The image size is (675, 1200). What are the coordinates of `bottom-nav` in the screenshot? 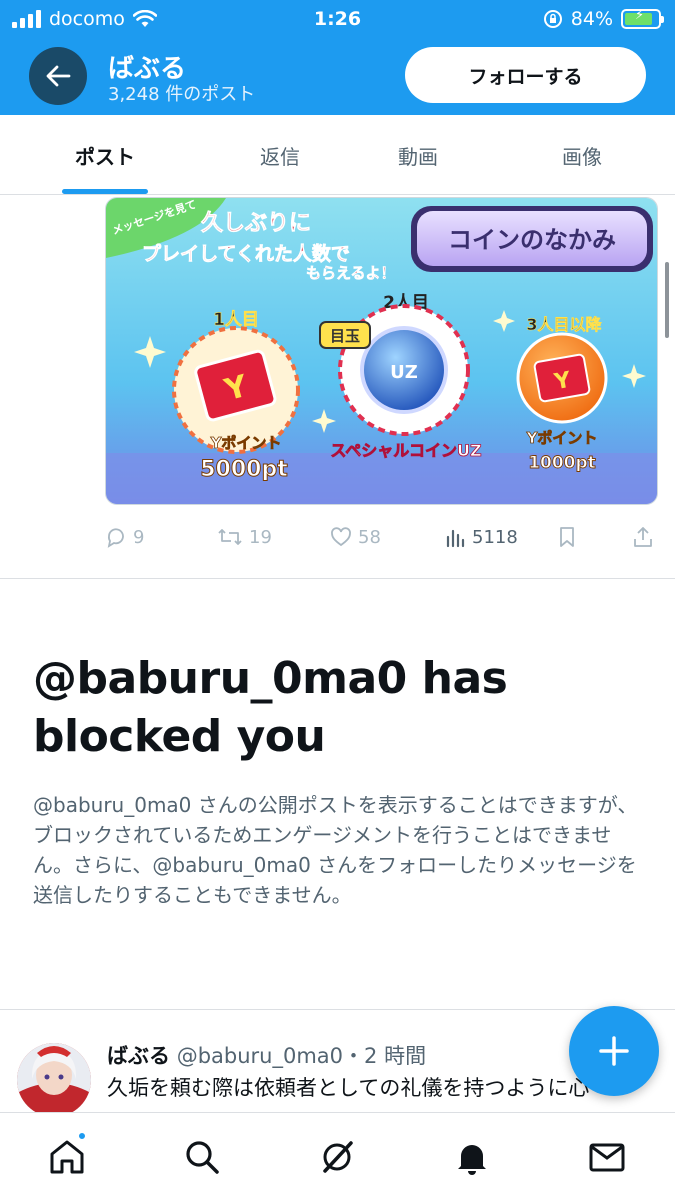 It's located at (337, 1156).